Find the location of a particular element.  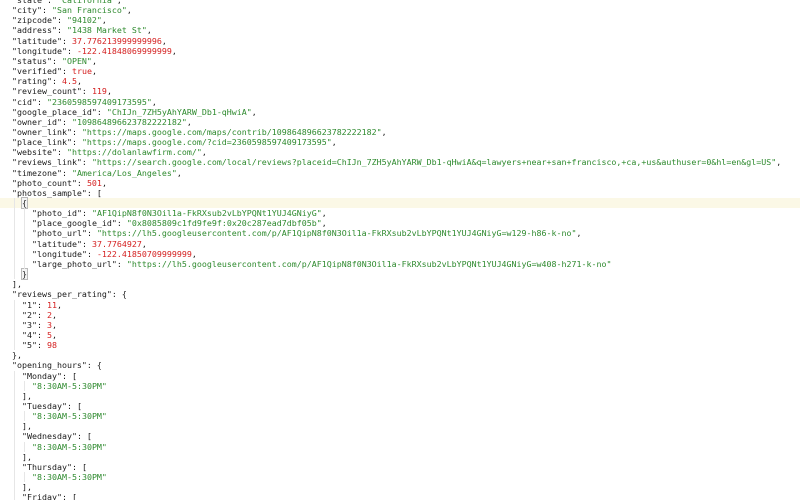

code-line: "review_count": 119, is located at coordinates (400, 91).